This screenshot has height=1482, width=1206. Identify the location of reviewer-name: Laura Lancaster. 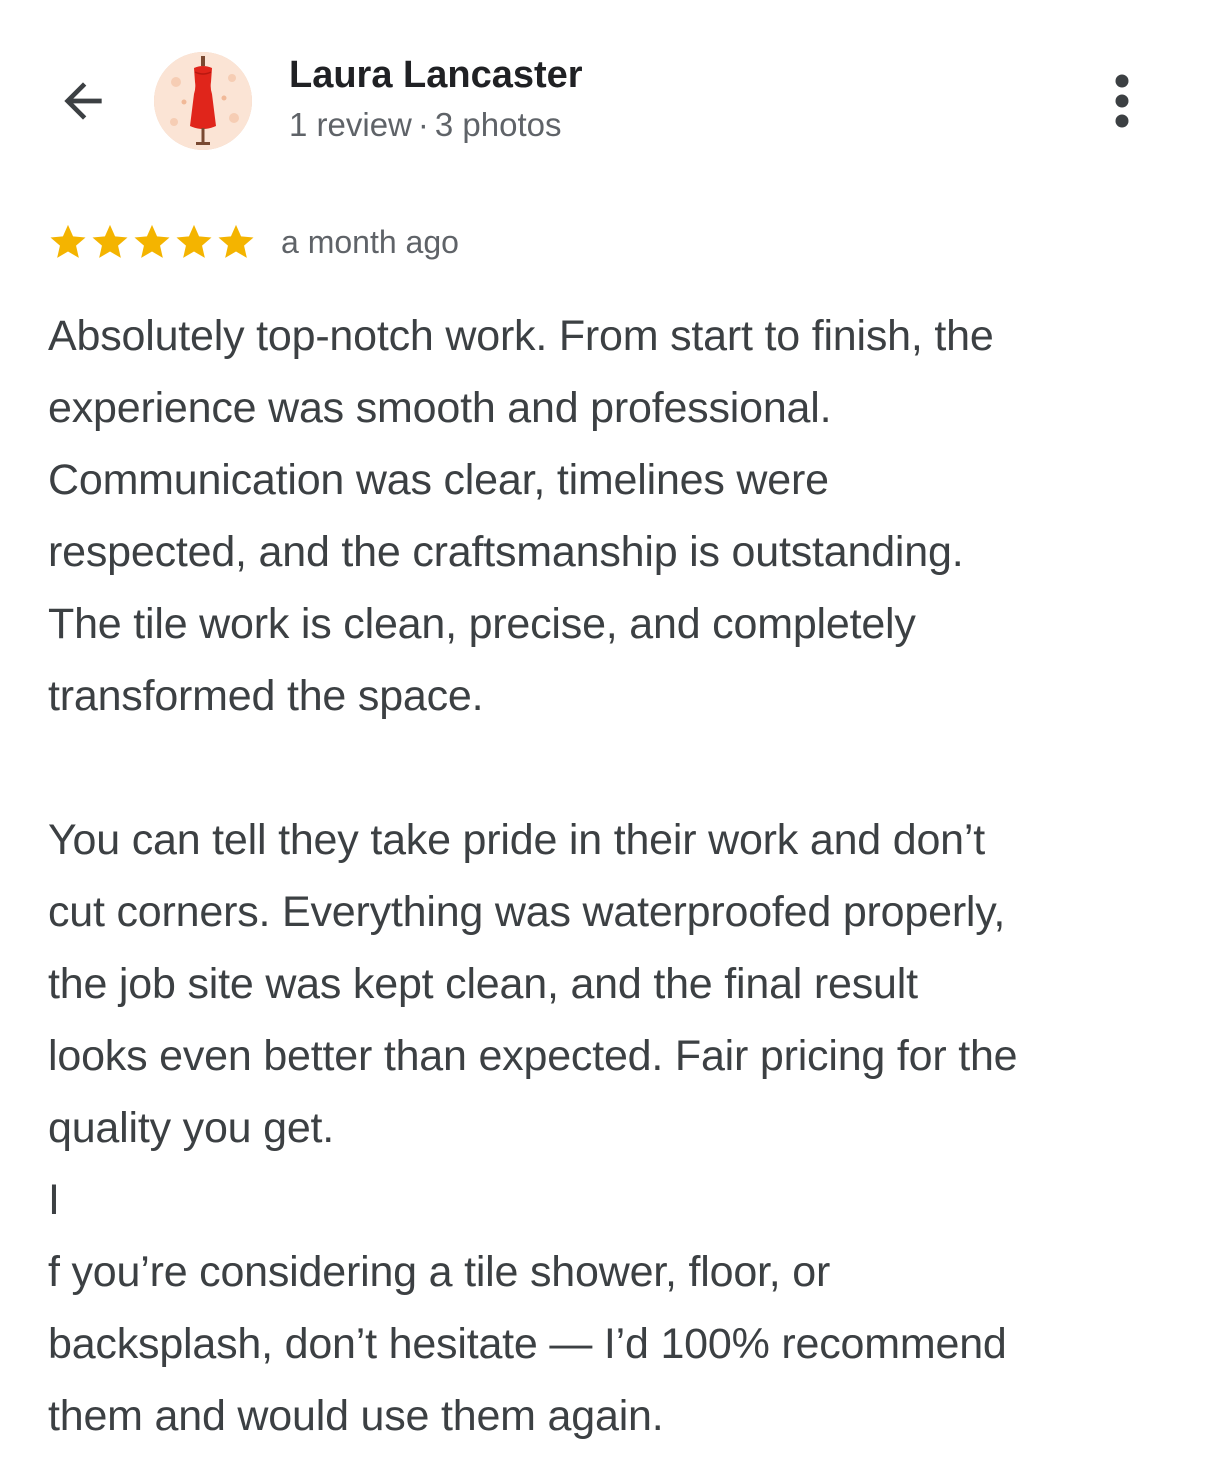
(436, 75).